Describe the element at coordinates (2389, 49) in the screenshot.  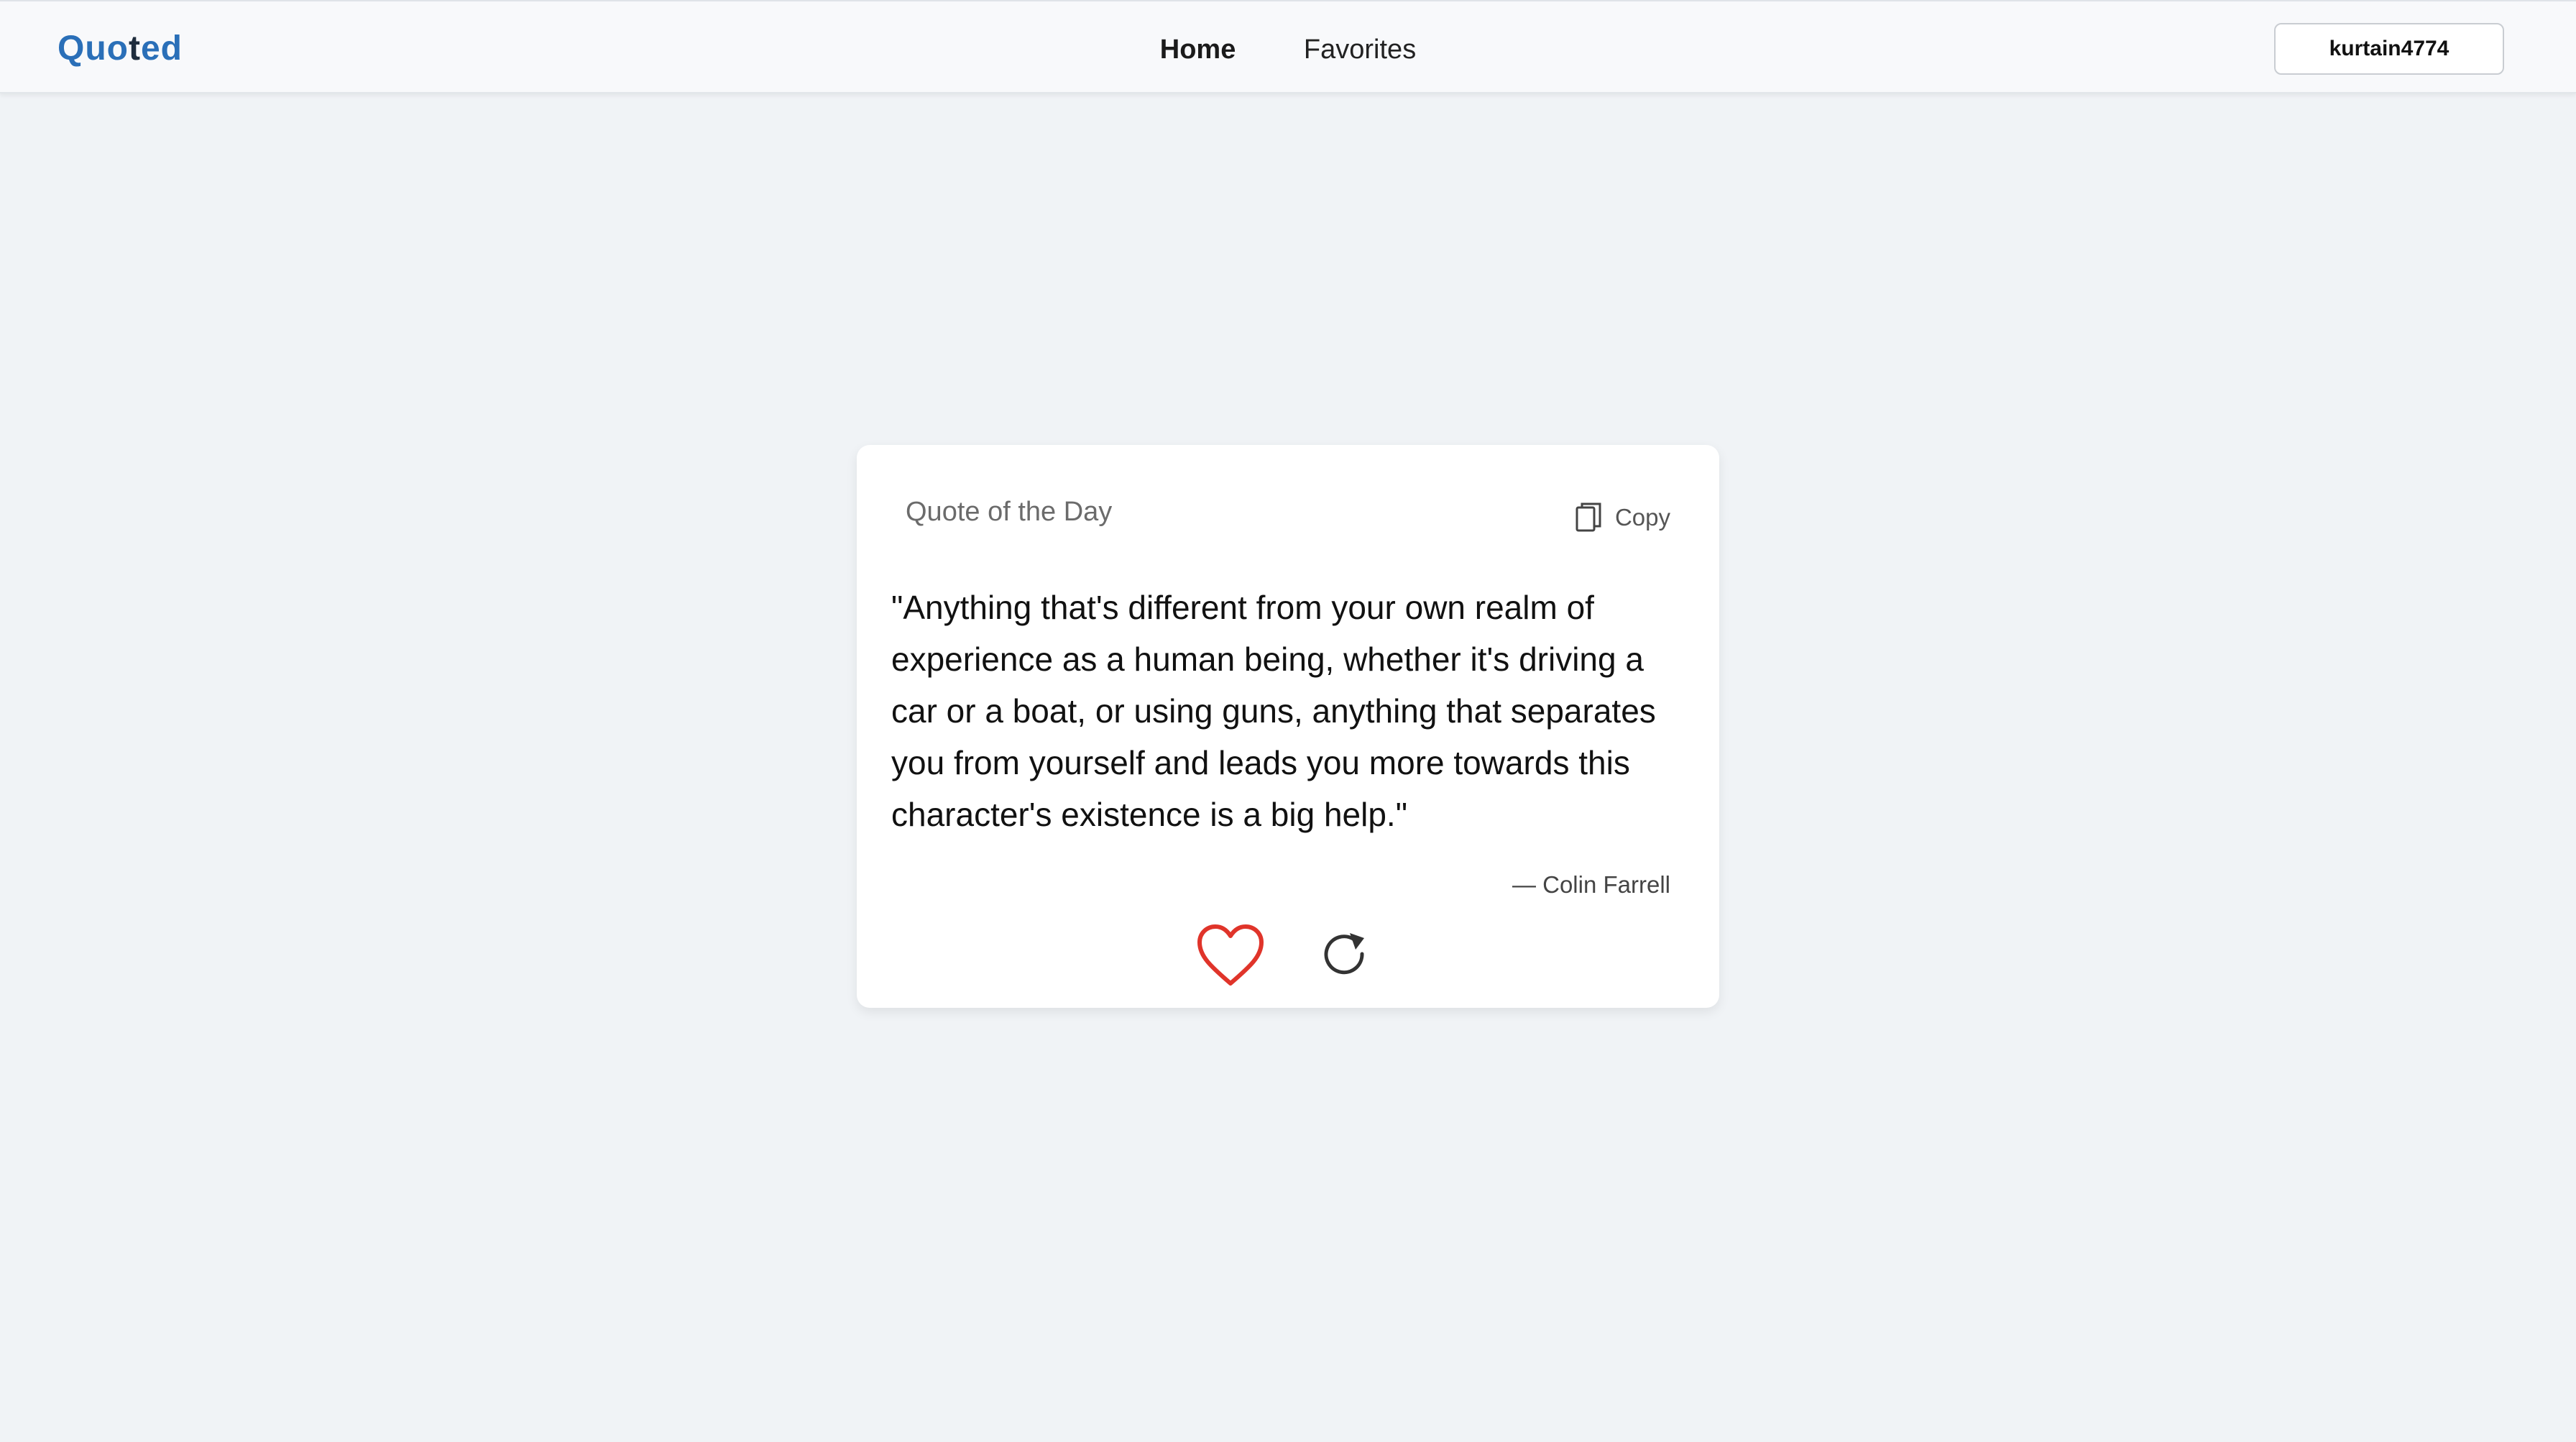
I see `user-menu-button: kurtain4774` at that location.